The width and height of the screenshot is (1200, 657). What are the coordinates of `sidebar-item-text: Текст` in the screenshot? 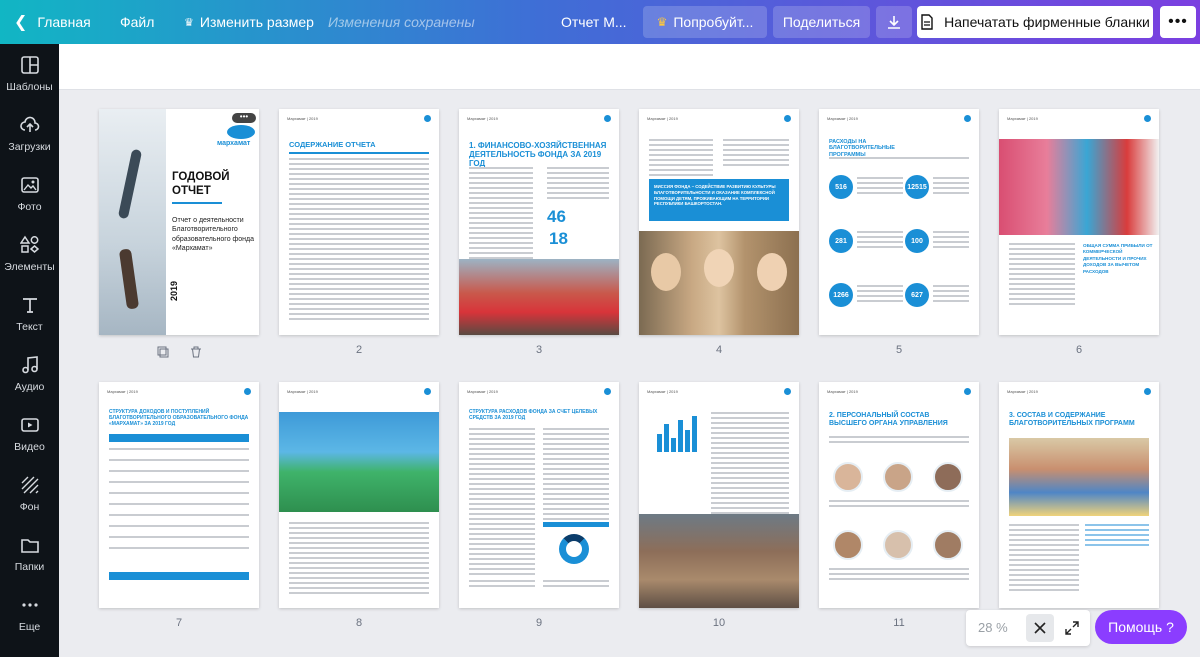 It's located at (29, 314).